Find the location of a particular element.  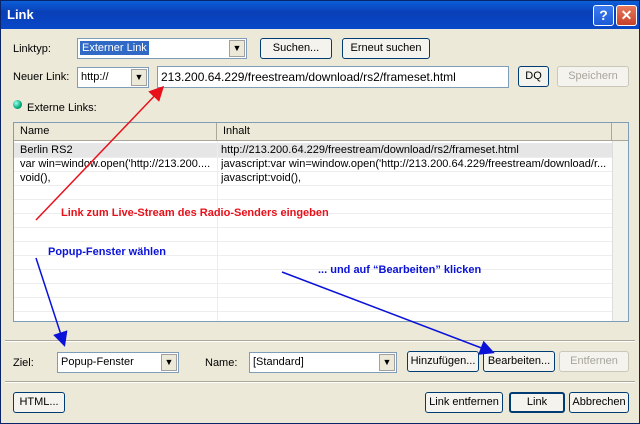

column-divider is located at coordinates (217, 231).